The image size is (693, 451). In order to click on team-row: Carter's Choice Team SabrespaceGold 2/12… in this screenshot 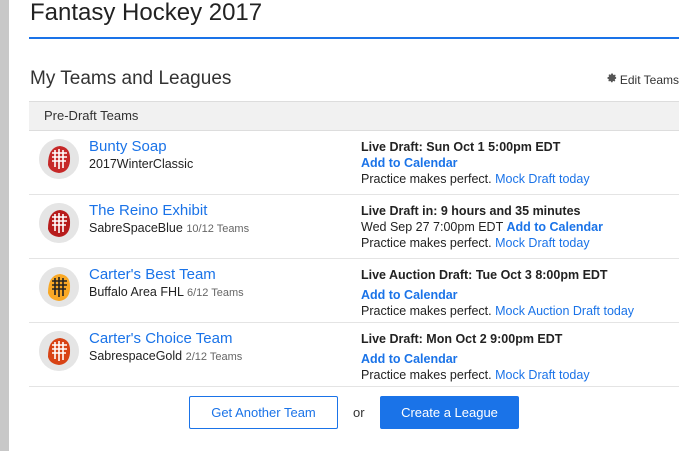, I will do `click(354, 355)`.